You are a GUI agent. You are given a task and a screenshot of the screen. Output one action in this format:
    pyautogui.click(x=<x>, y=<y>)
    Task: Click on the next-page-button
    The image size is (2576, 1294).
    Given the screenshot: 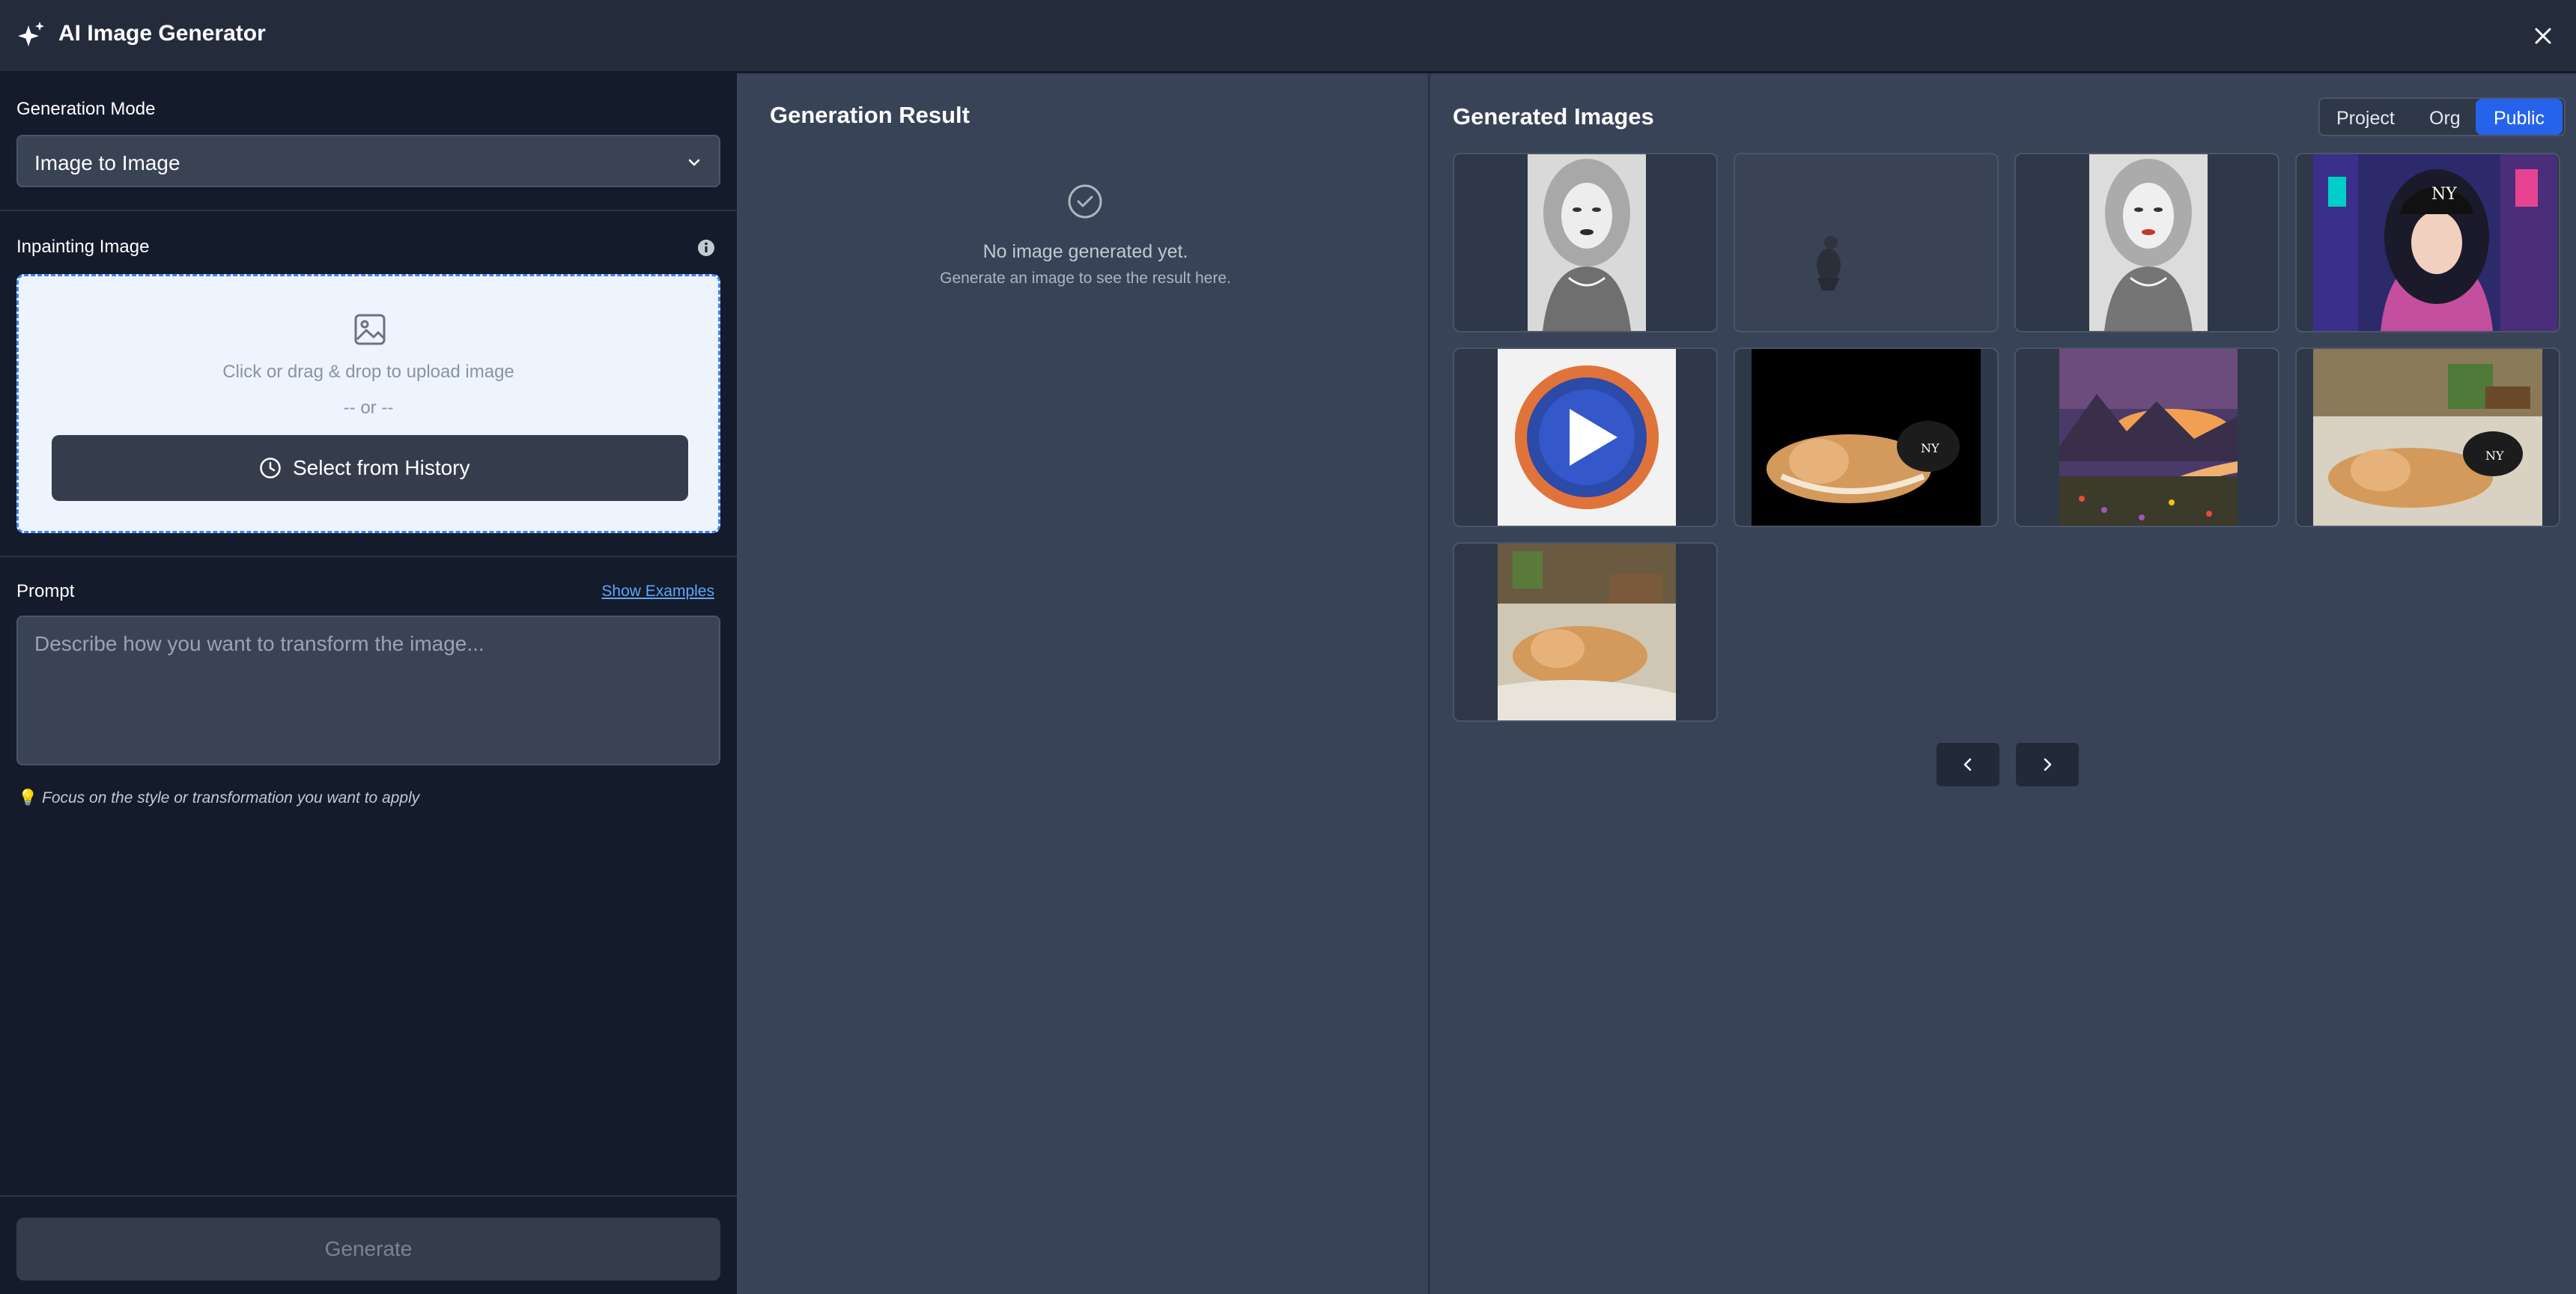 What is the action you would take?
    pyautogui.click(x=2047, y=764)
    